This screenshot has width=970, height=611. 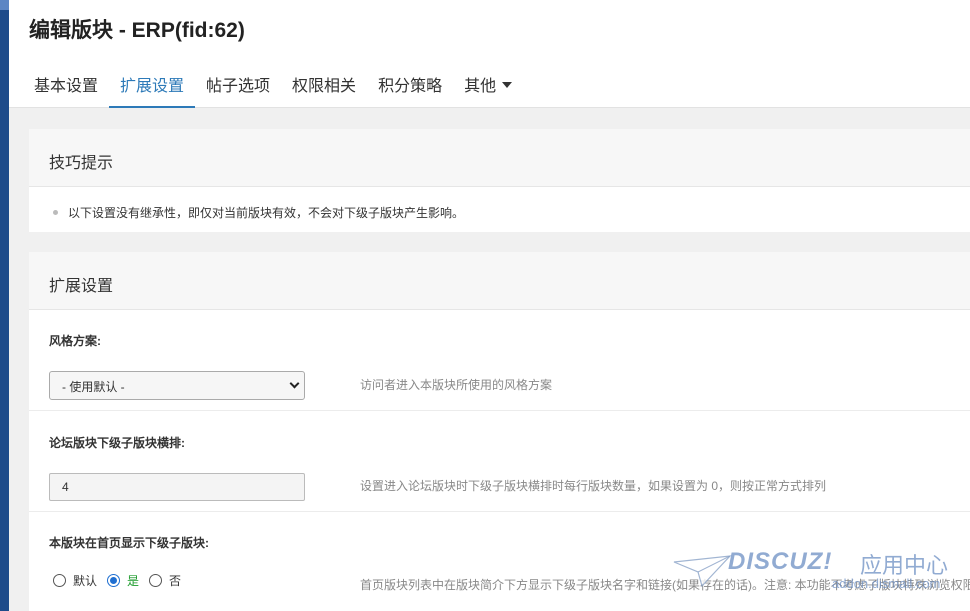 What do you see at coordinates (593, 486) in the screenshot?
I see `subforum-columns-description: 设置进入论坛版块时下级子版块横排时每行版块数量，如果设置为 0，则按正常方式排列` at bounding box center [593, 486].